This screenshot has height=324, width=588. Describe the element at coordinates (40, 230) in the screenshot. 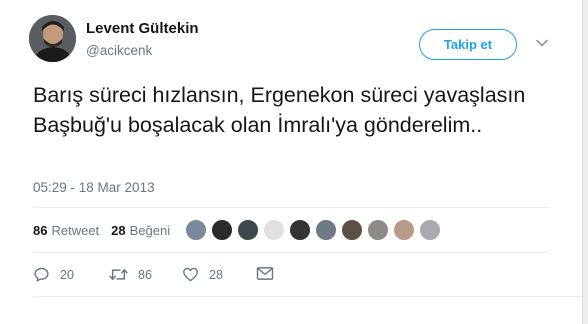

I see `retweet-count: 86` at that location.